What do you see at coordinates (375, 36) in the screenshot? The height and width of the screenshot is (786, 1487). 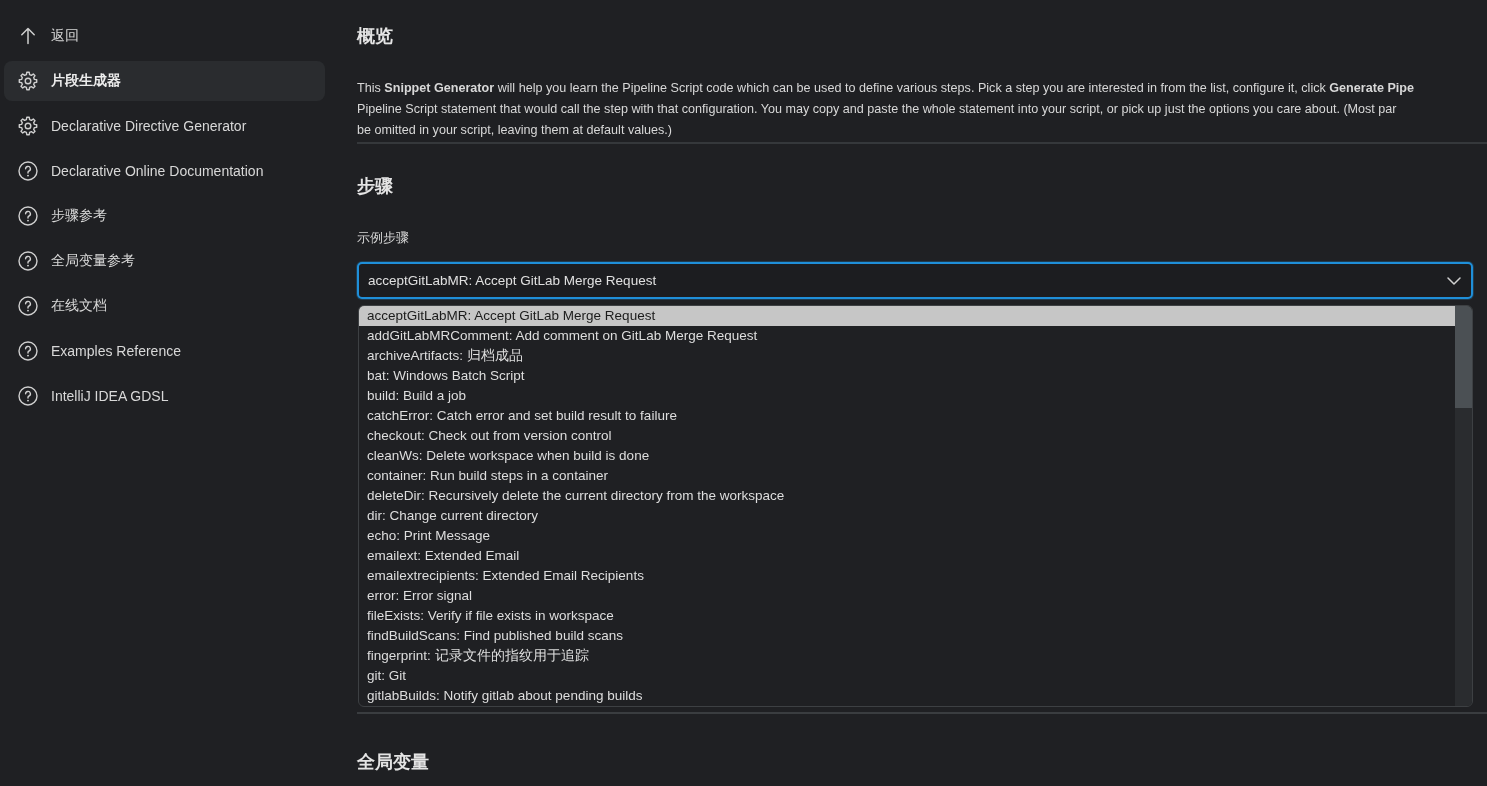 I see `section-heading: 概览` at bounding box center [375, 36].